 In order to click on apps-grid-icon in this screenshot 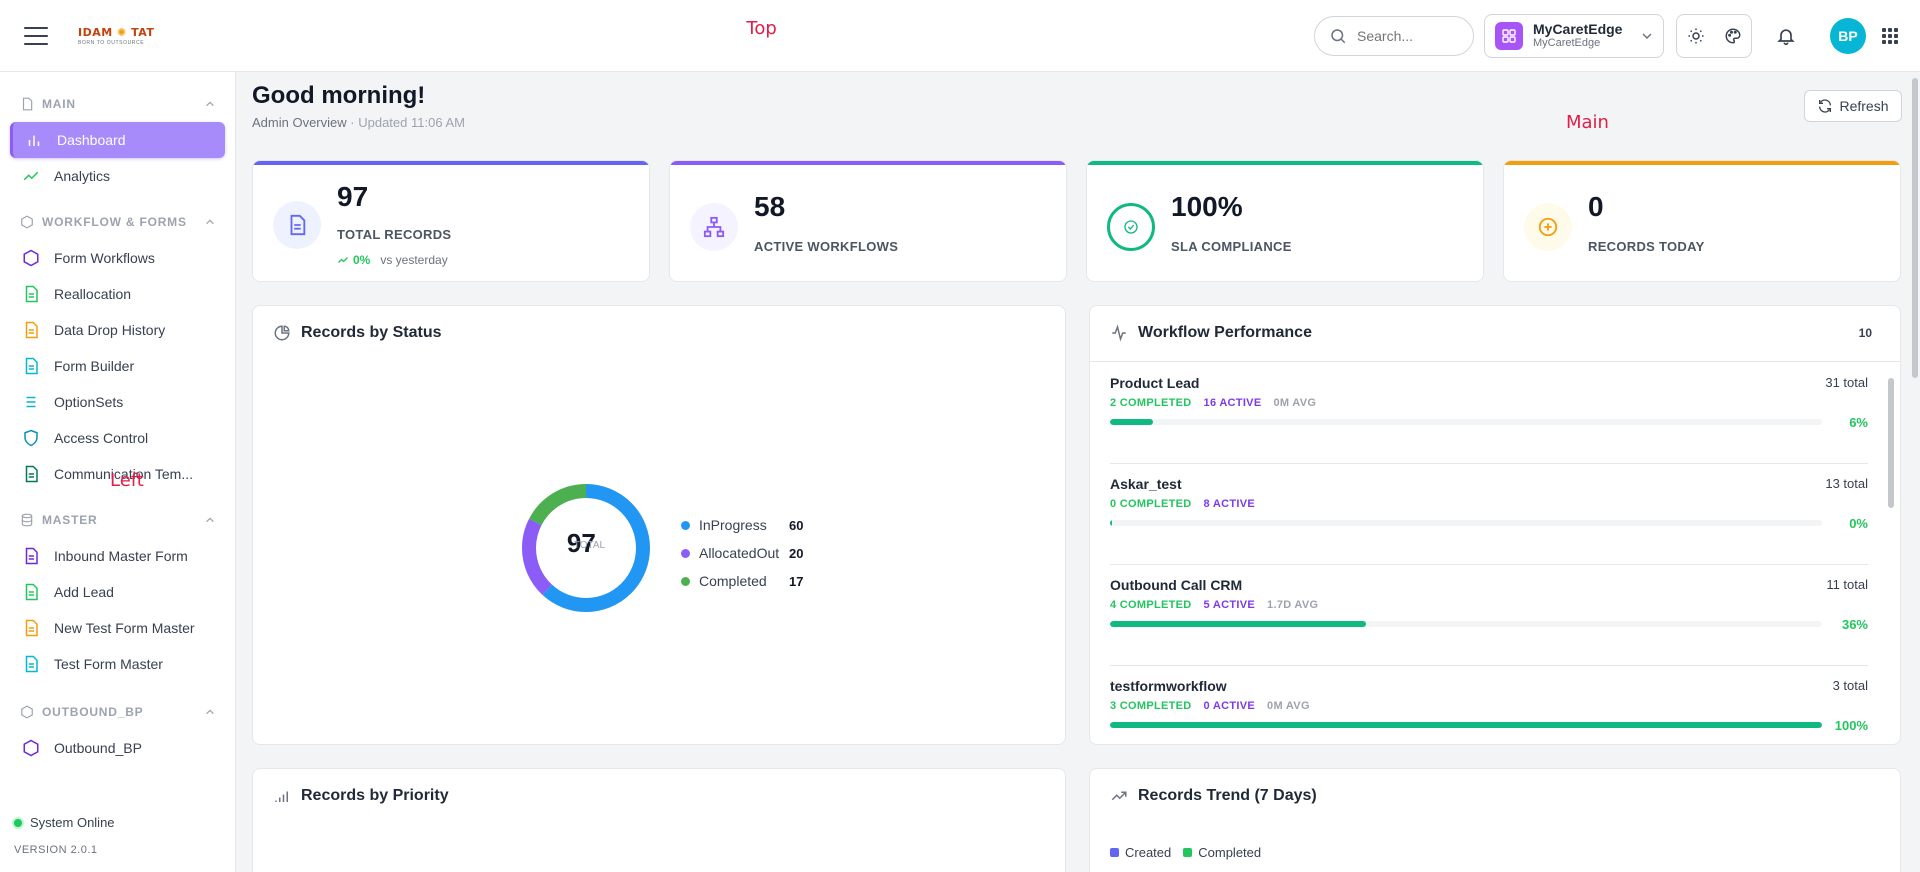, I will do `click(1890, 35)`.